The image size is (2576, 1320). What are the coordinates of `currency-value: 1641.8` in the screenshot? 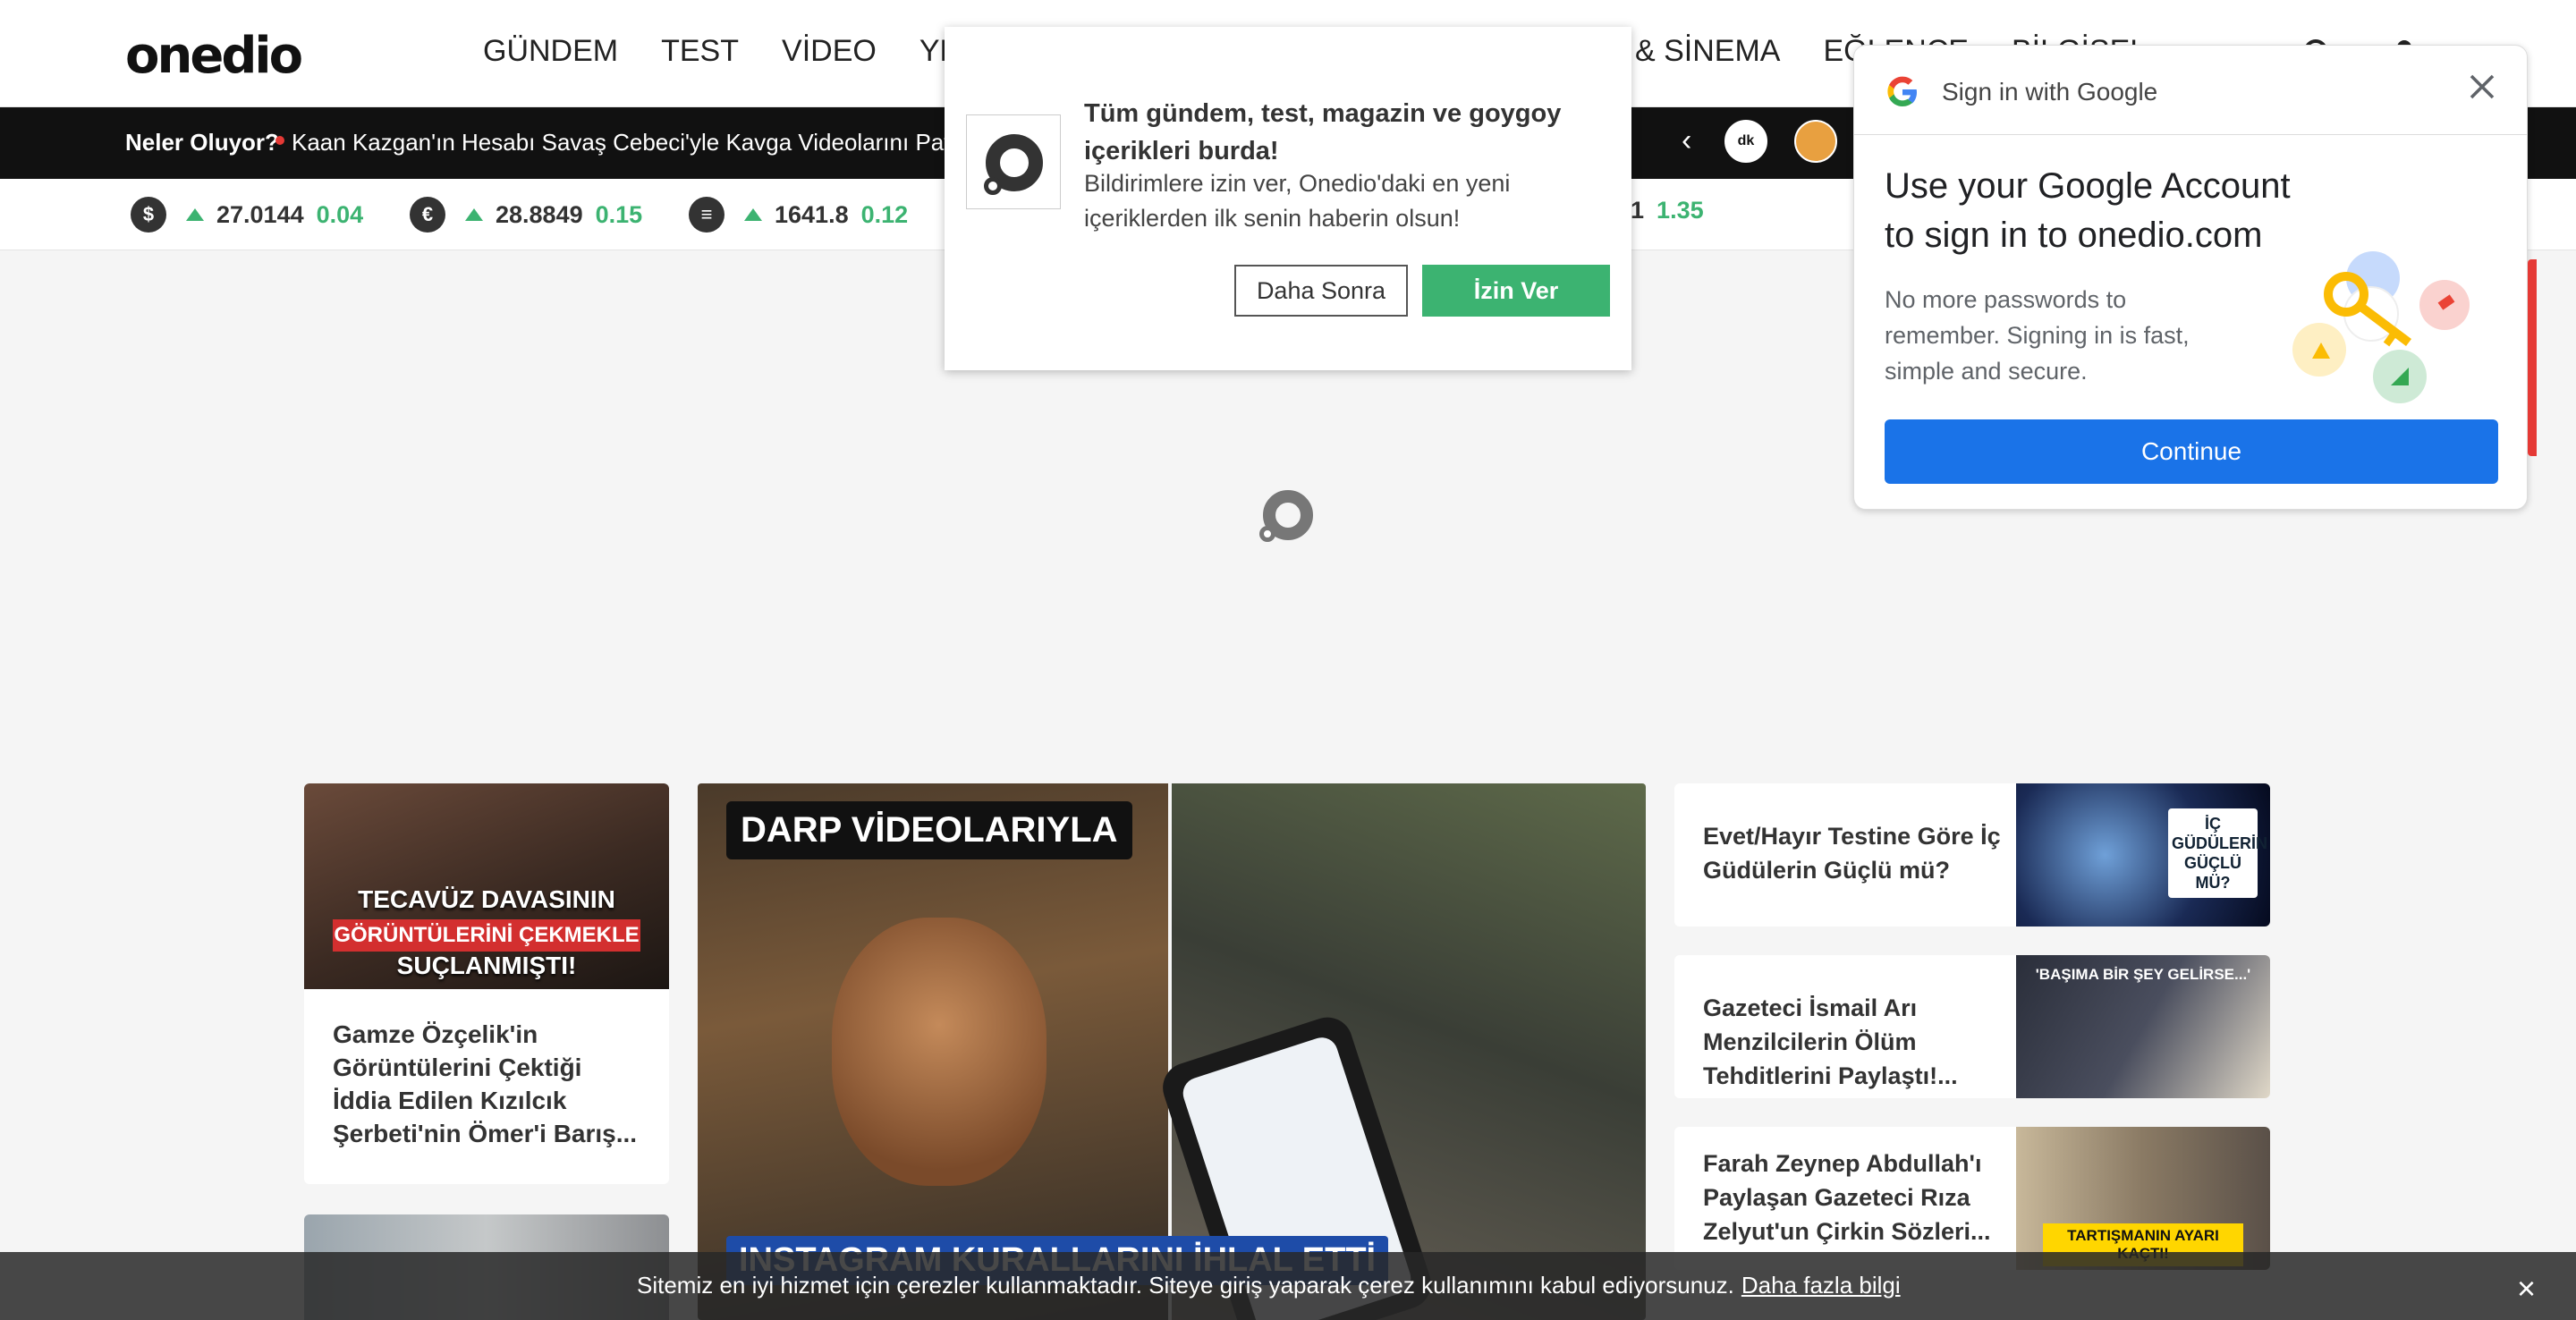 It's located at (812, 214).